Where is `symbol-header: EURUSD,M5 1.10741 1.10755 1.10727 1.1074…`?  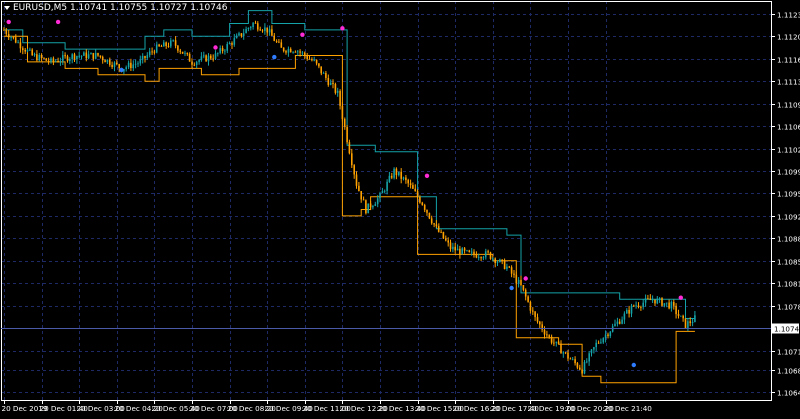
symbol-header: EURUSD,M5 1.10741 1.10755 1.10727 1.1074… is located at coordinates (115, 8).